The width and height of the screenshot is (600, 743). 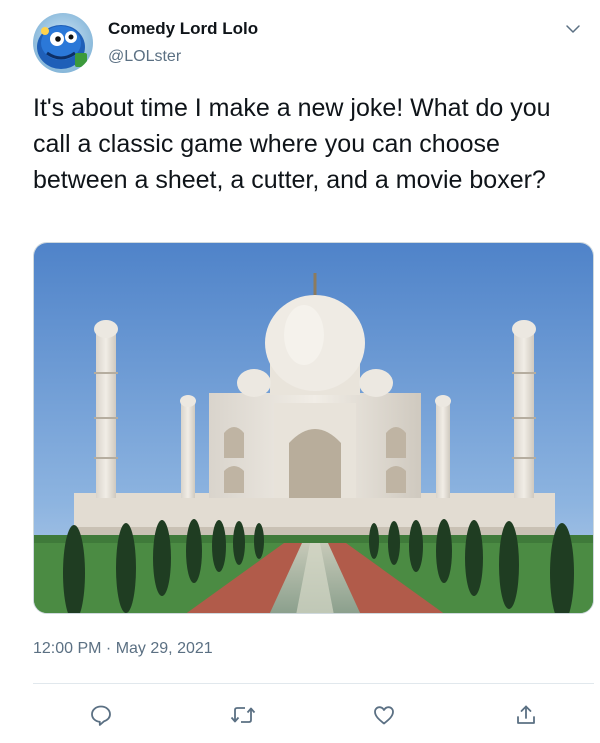 I want to click on reply-icon, so click(x=101, y=715).